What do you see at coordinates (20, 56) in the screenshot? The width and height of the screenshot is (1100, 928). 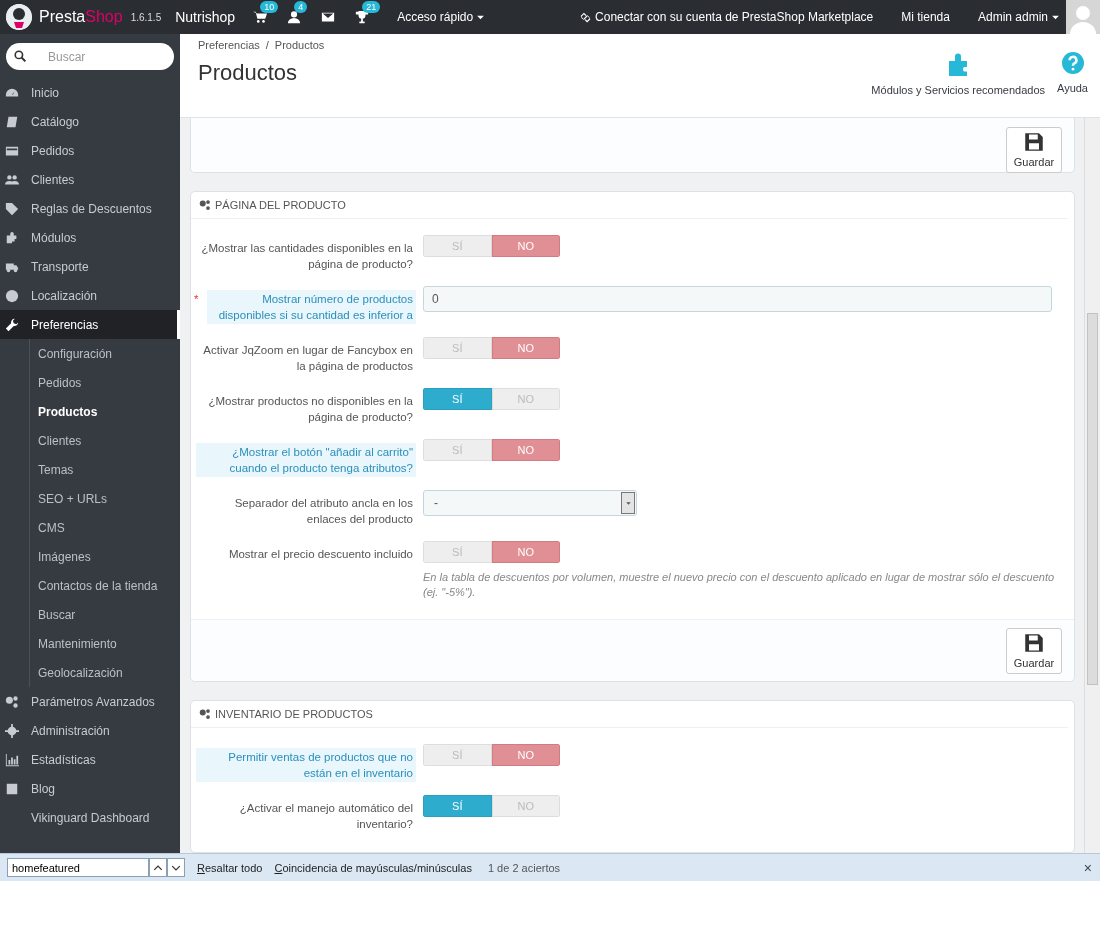 I see `search-icon` at bounding box center [20, 56].